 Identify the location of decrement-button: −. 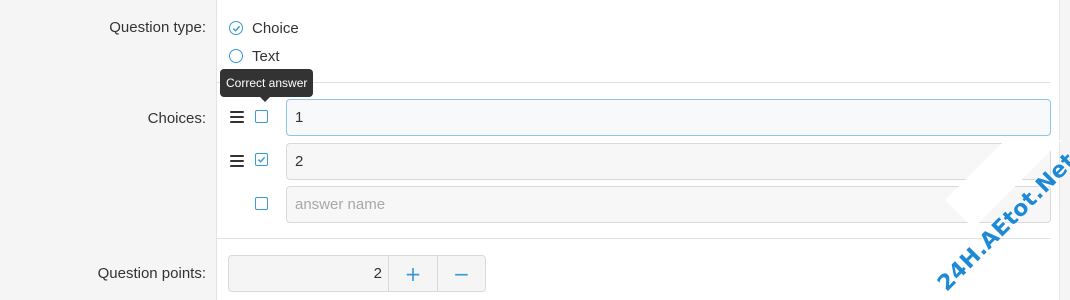
(461, 273).